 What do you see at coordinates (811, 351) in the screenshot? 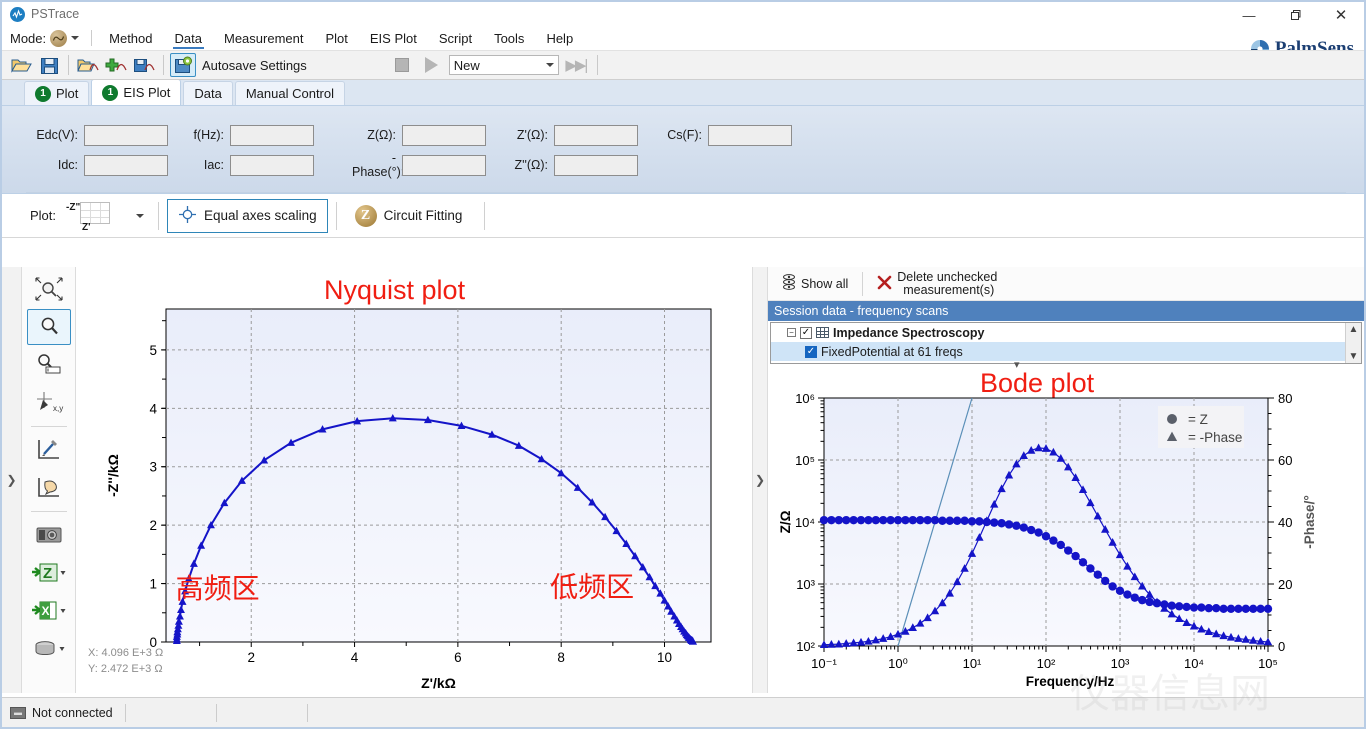
I see `tree-checkbox-fixedpotential: ✓` at bounding box center [811, 351].